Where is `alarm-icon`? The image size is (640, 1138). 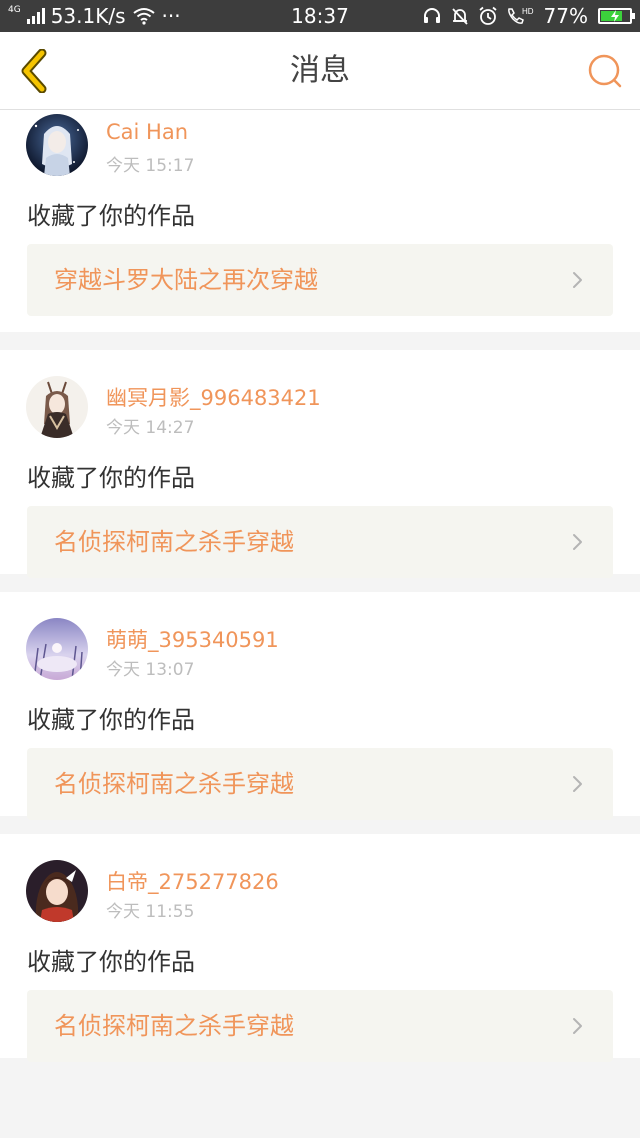
alarm-icon is located at coordinates (488, 16).